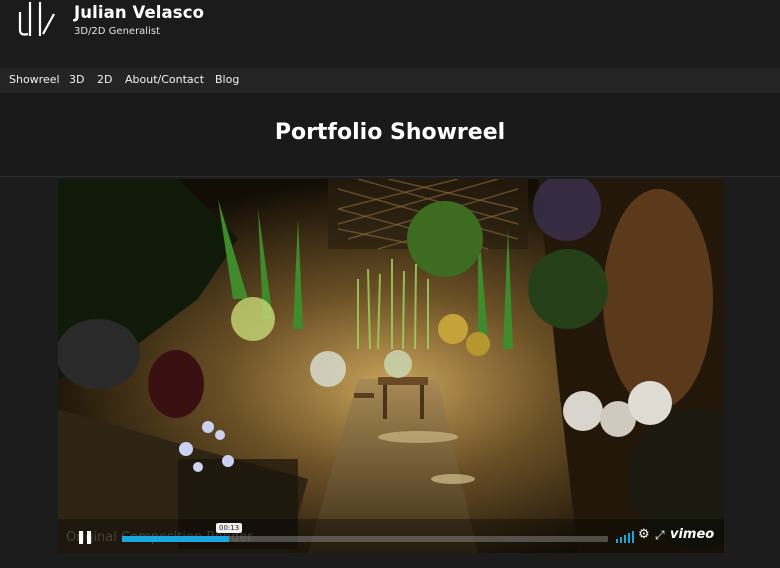  What do you see at coordinates (625, 537) in the screenshot?
I see `volume-icon` at bounding box center [625, 537].